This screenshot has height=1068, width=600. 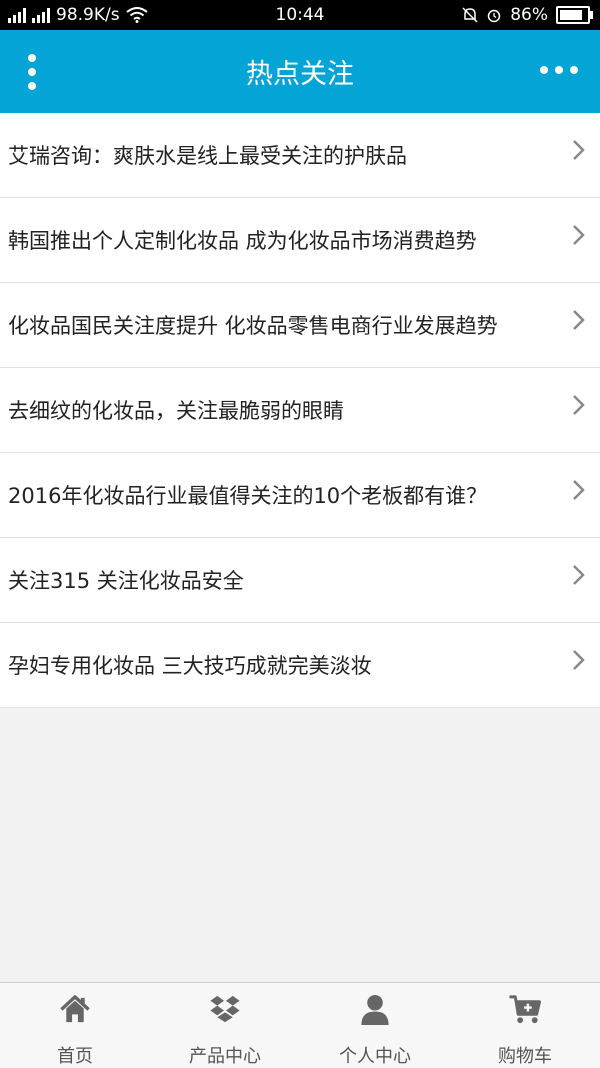 What do you see at coordinates (525, 1025) in the screenshot?
I see `tab-cart: 购物车` at bounding box center [525, 1025].